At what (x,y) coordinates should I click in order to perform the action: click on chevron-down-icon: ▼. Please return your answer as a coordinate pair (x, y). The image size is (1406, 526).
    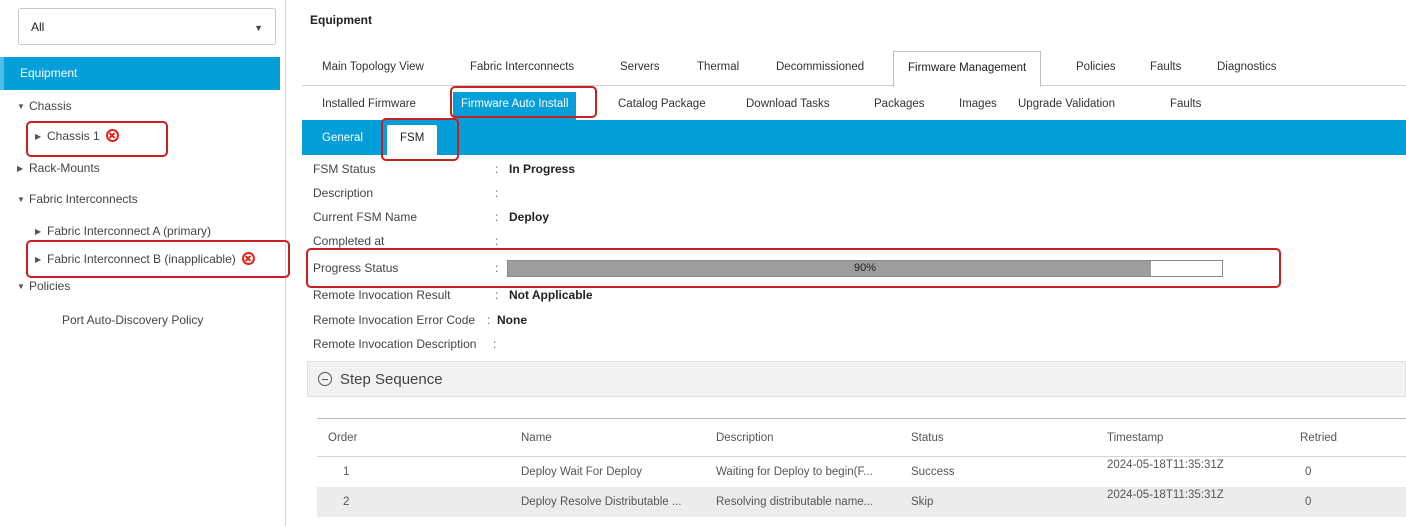
    Looking at the image, I should click on (258, 28).